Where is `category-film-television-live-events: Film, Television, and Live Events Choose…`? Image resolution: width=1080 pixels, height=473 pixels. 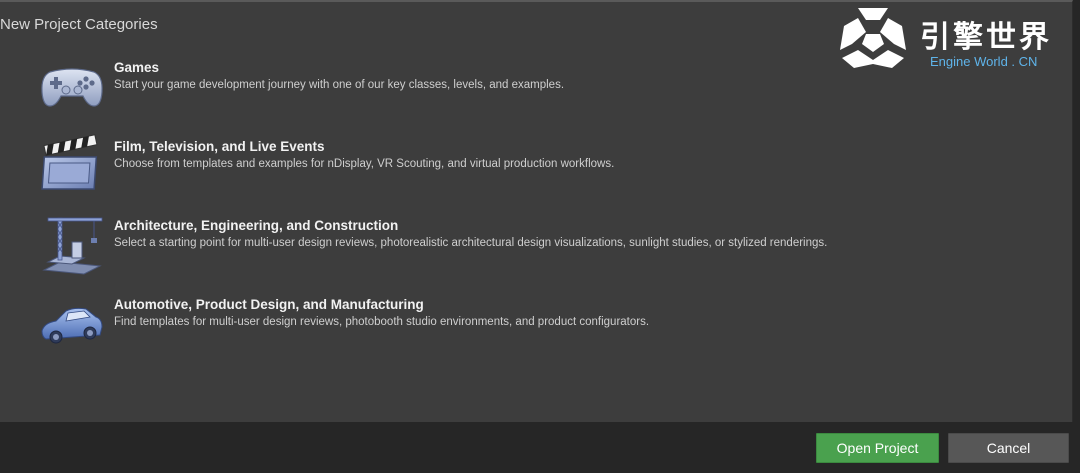
category-film-television-live-events: Film, Television, and Live Events Choose… is located at coordinates (518, 169).